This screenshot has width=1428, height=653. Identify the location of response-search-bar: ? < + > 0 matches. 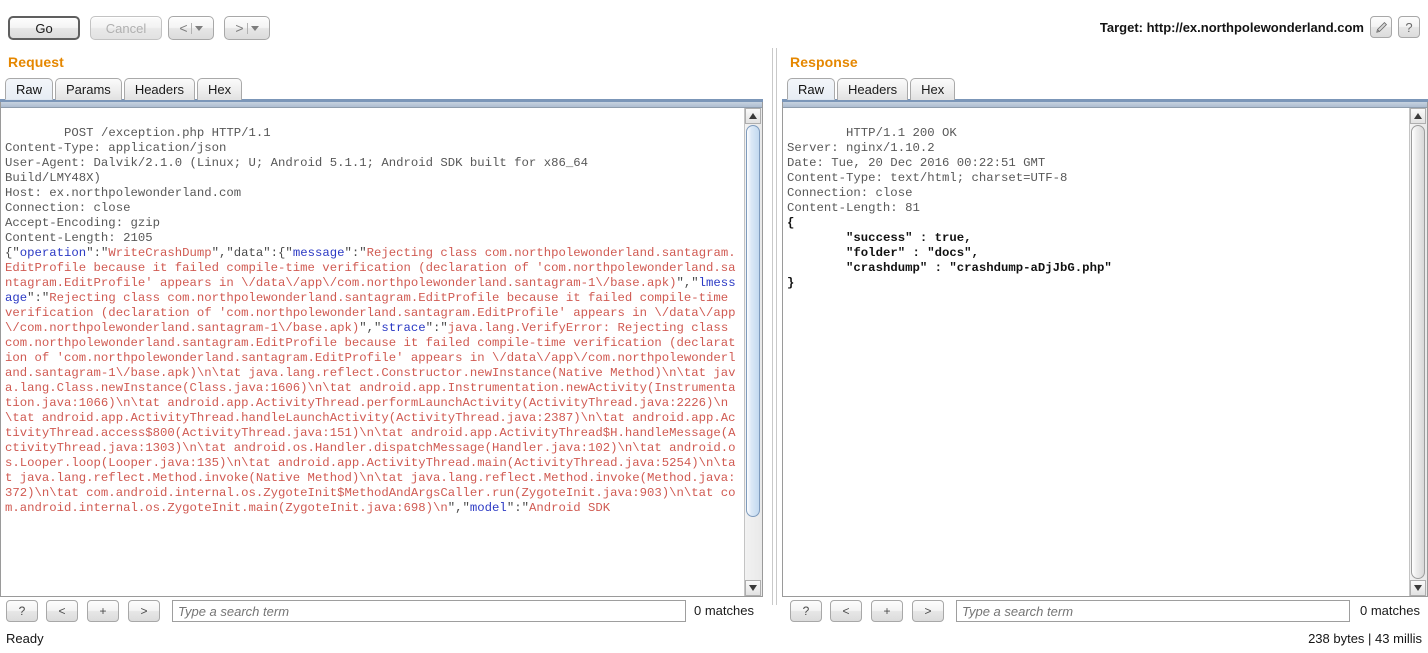
(1109, 613).